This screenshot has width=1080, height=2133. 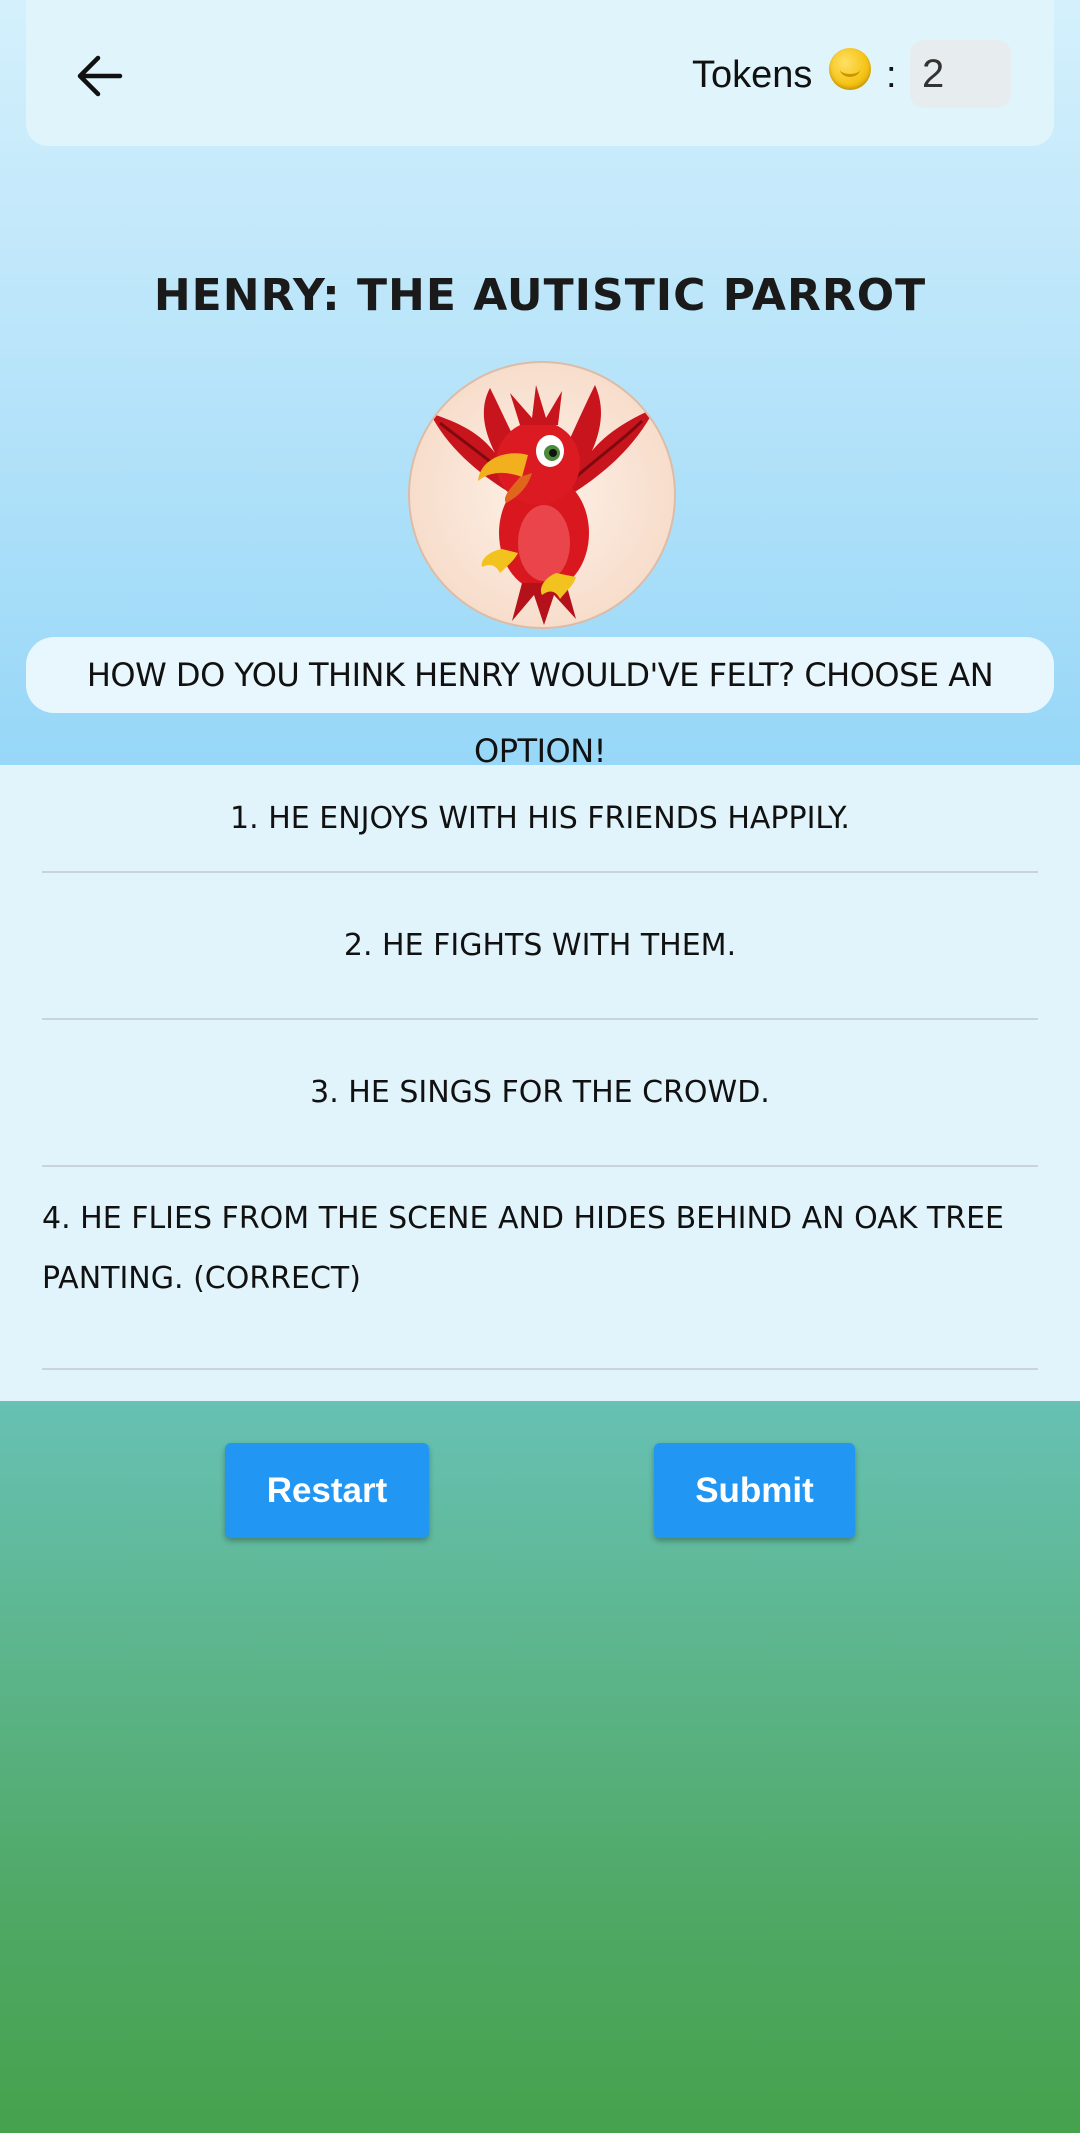 I want to click on parrot-image, so click(x=542, y=495).